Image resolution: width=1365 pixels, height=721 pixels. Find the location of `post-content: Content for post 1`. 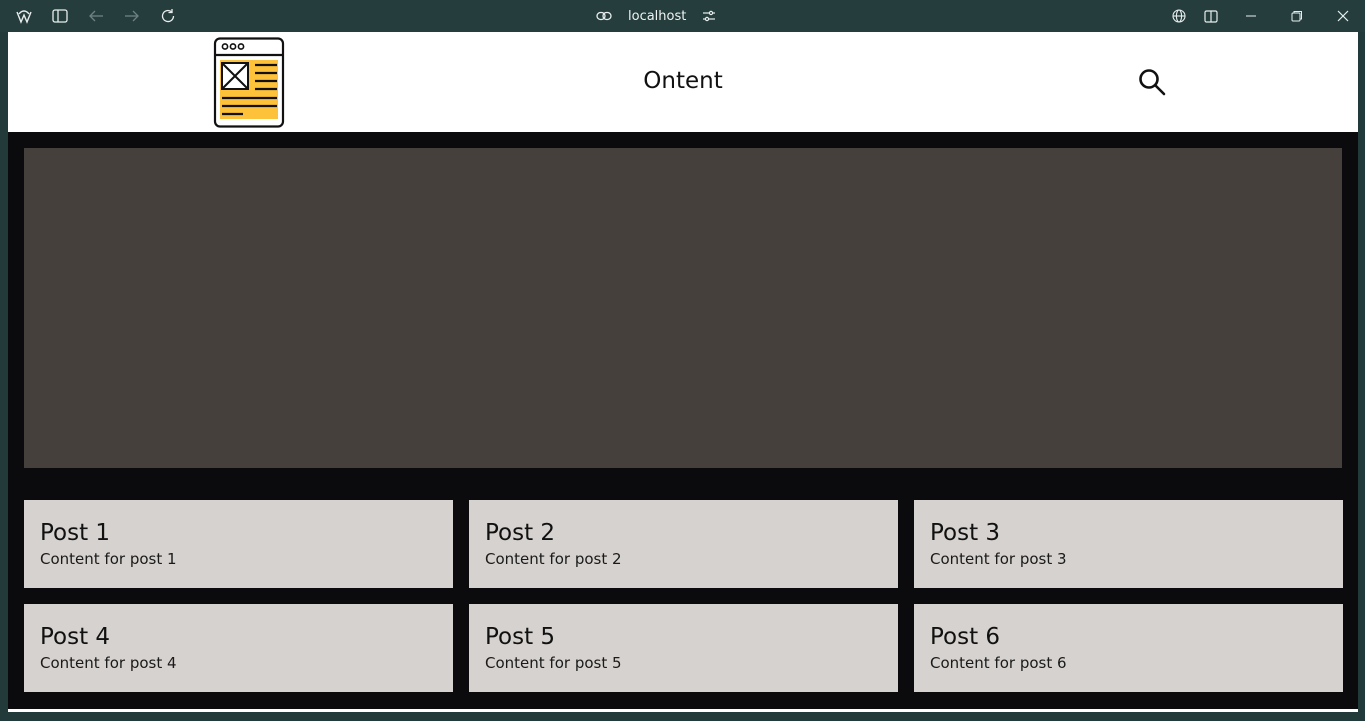

post-content: Content for post 1 is located at coordinates (108, 559).